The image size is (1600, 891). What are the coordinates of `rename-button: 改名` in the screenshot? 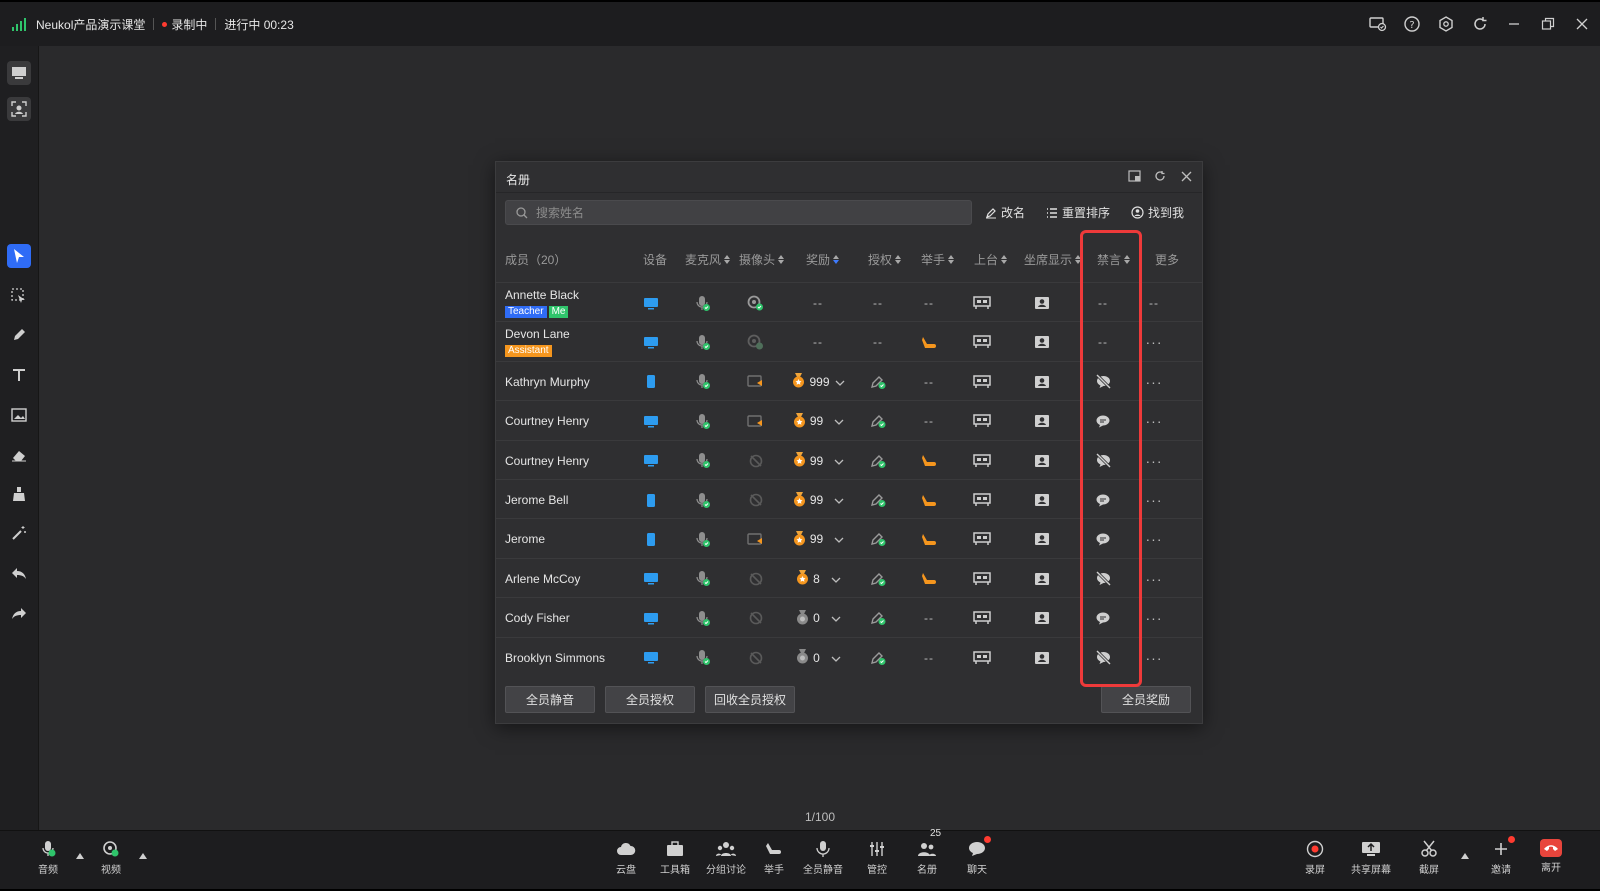 It's located at (1005, 212).